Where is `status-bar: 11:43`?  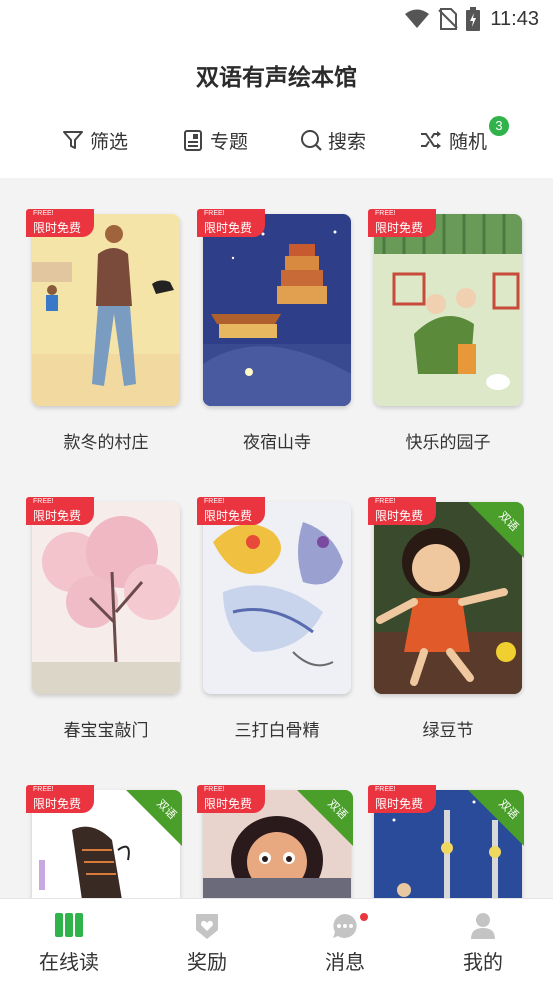
status-bar: 11:43 is located at coordinates (276, 19).